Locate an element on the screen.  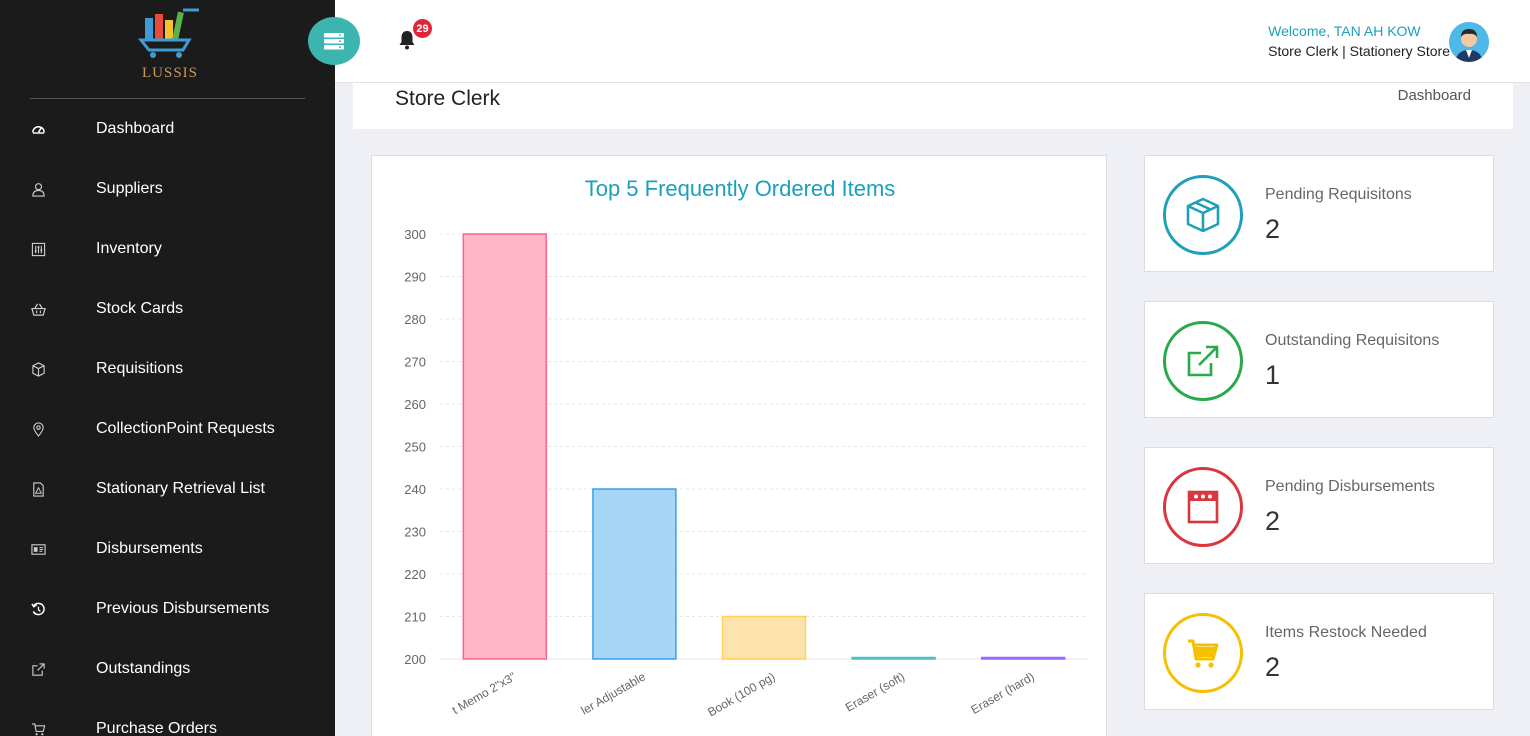
basket-icon is located at coordinates (48, 309).